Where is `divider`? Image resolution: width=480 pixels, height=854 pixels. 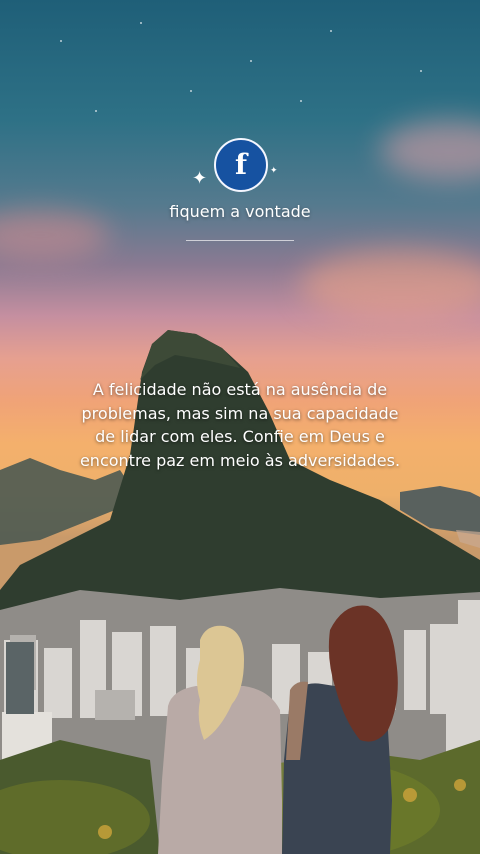 divider is located at coordinates (240, 240).